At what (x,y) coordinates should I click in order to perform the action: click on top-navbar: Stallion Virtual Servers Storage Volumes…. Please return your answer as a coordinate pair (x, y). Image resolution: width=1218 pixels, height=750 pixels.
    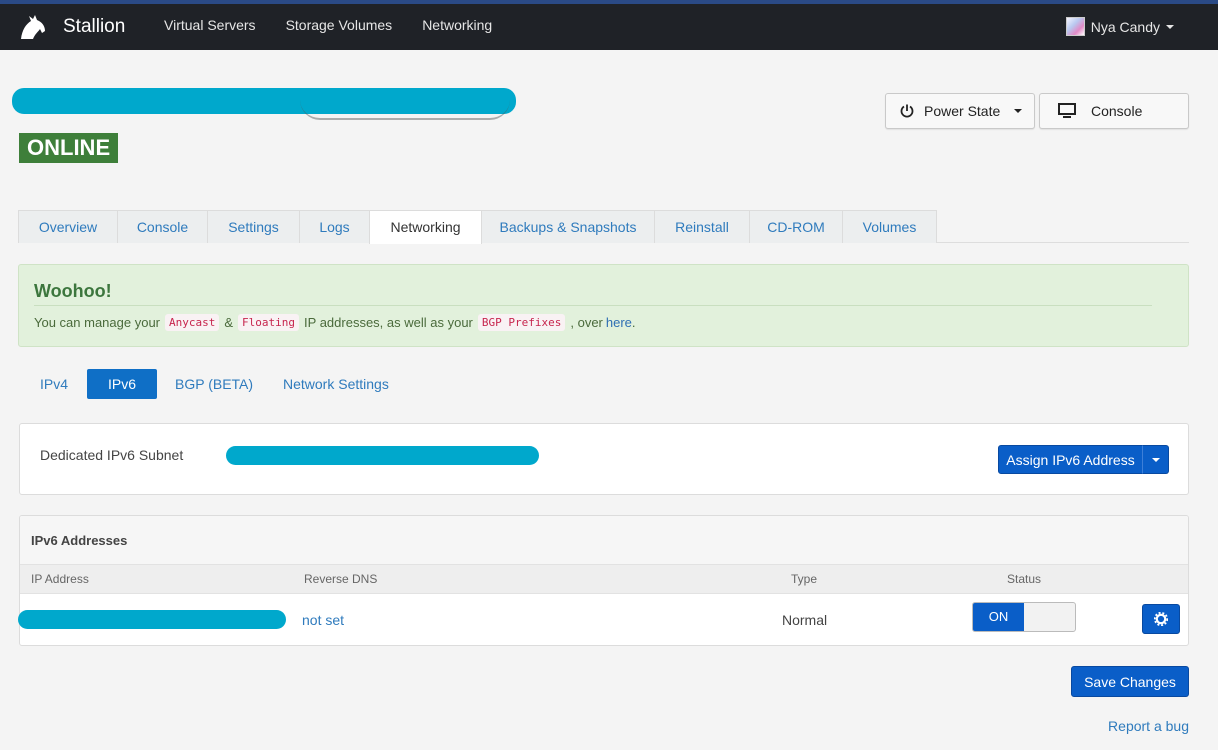
    Looking at the image, I should click on (609, 25).